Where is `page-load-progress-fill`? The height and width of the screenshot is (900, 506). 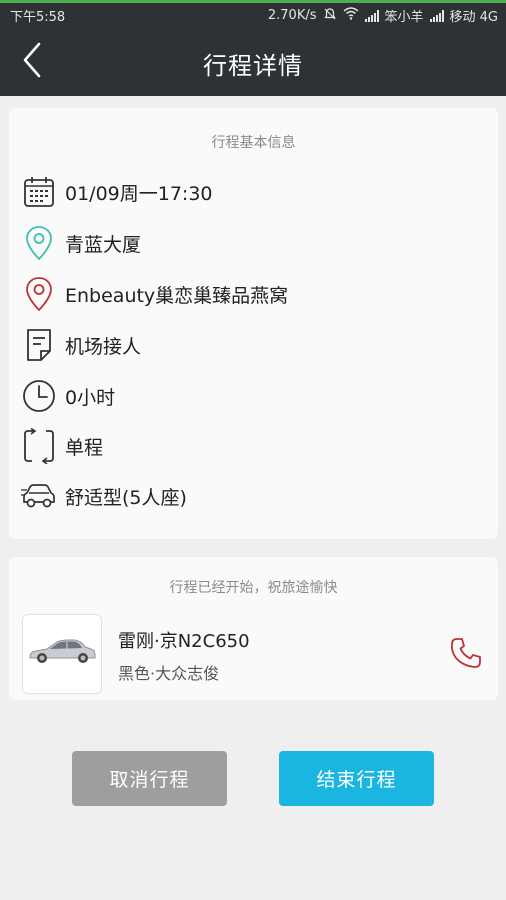
page-load-progress-fill is located at coordinates (253, 1).